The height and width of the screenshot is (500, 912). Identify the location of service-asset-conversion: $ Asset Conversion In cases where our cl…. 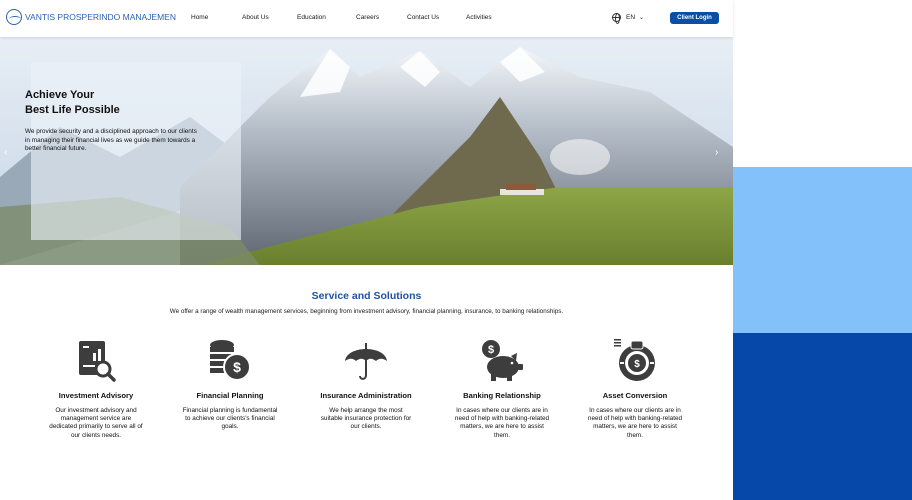
(635, 388).